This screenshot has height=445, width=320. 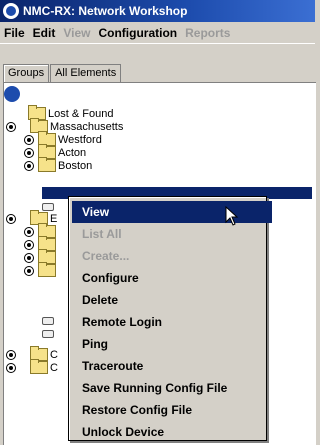 What do you see at coordinates (105, 11) in the screenshot?
I see `window-title: NMC-RX: Network Workshop` at bounding box center [105, 11].